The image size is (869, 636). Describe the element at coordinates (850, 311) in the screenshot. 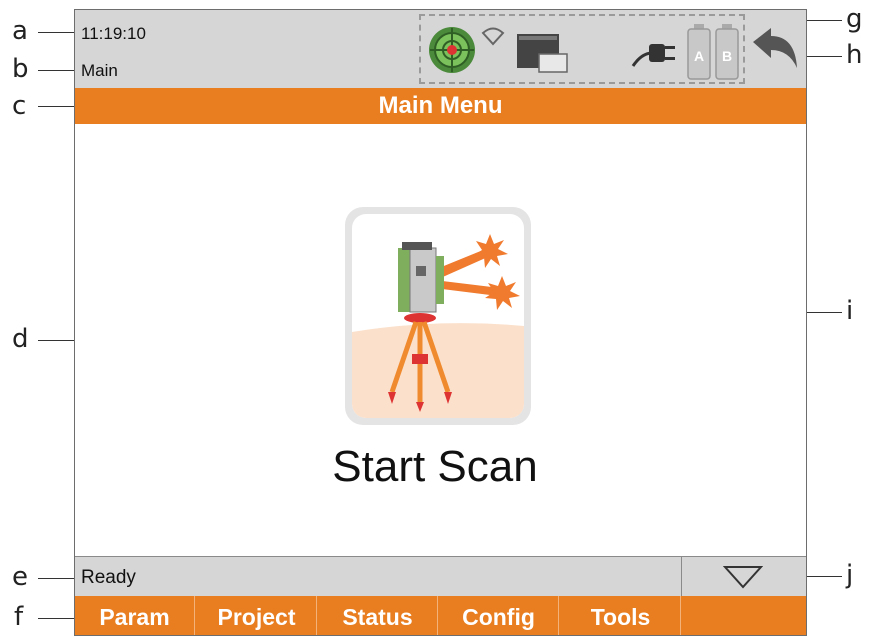

I see `callout-i: i` at that location.